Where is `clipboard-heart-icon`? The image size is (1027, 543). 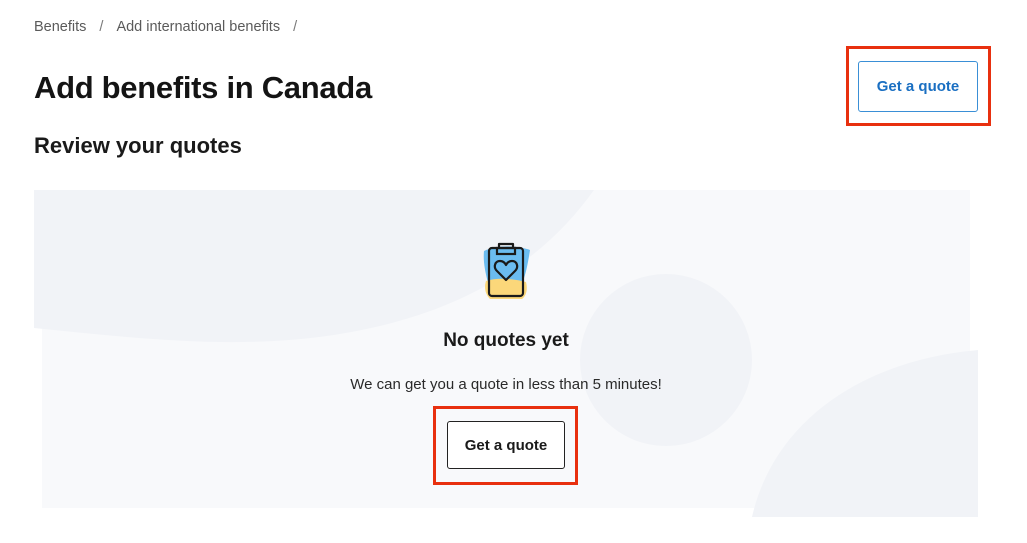 clipboard-heart-icon is located at coordinates (506, 270).